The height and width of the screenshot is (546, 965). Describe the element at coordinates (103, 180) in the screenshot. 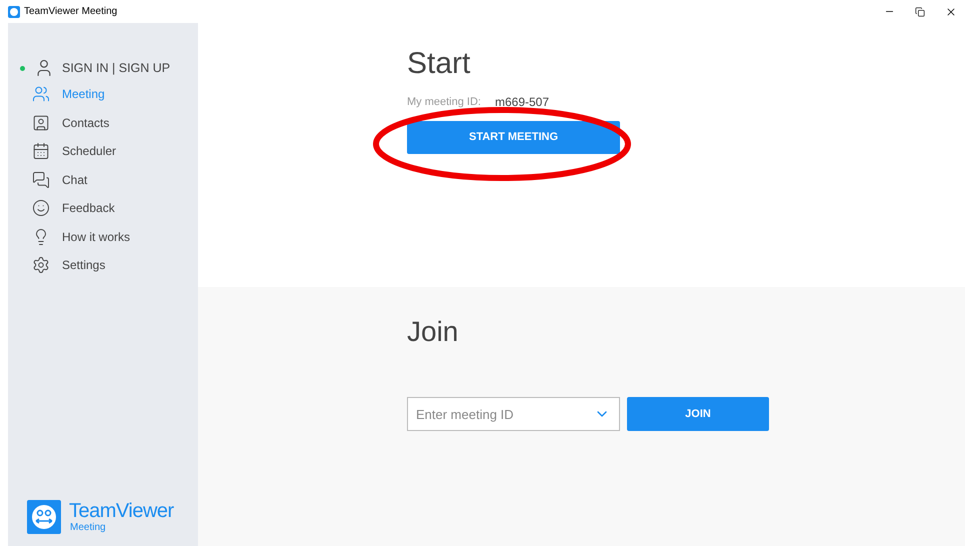

I see `sidebar-item: Chat` at that location.